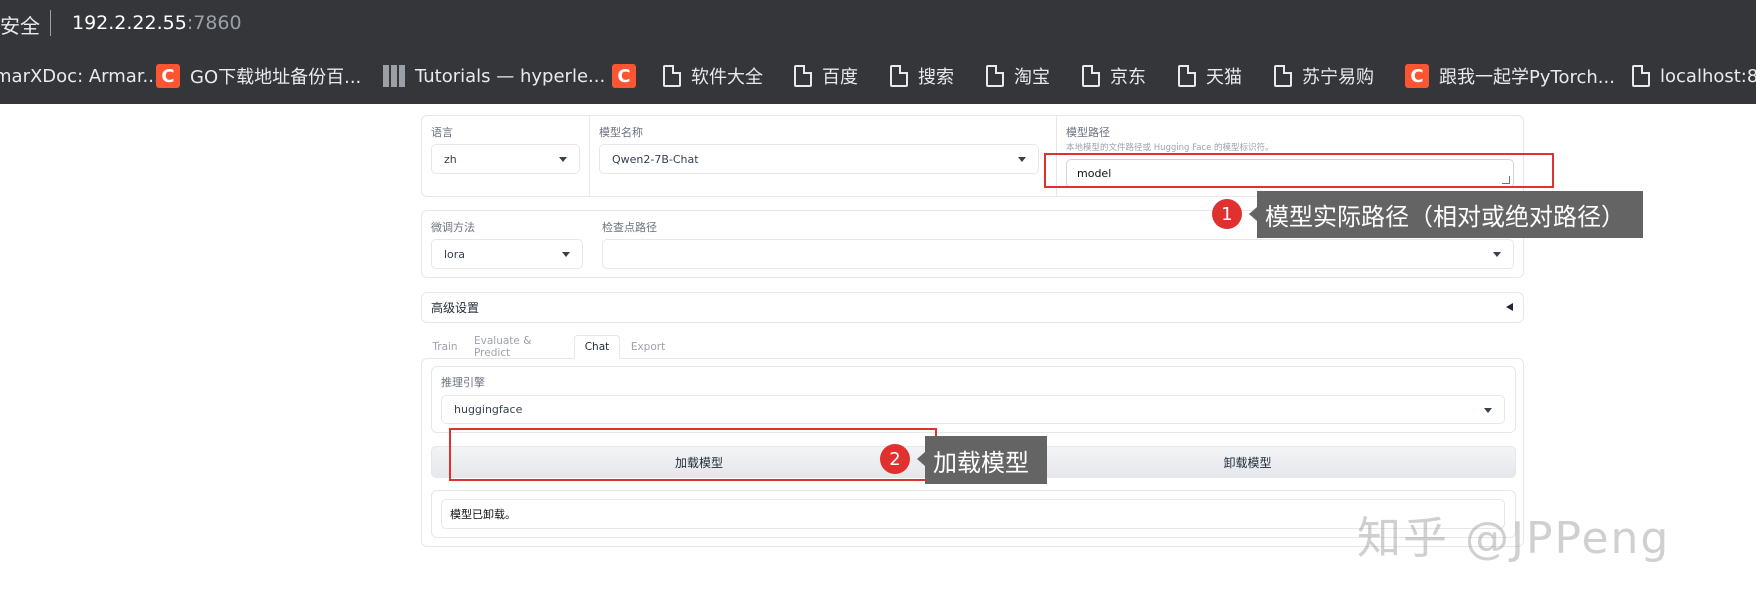 The height and width of the screenshot is (609, 1756). What do you see at coordinates (1708, 76) in the screenshot?
I see `bookmark-label: localhost:80` at bounding box center [1708, 76].